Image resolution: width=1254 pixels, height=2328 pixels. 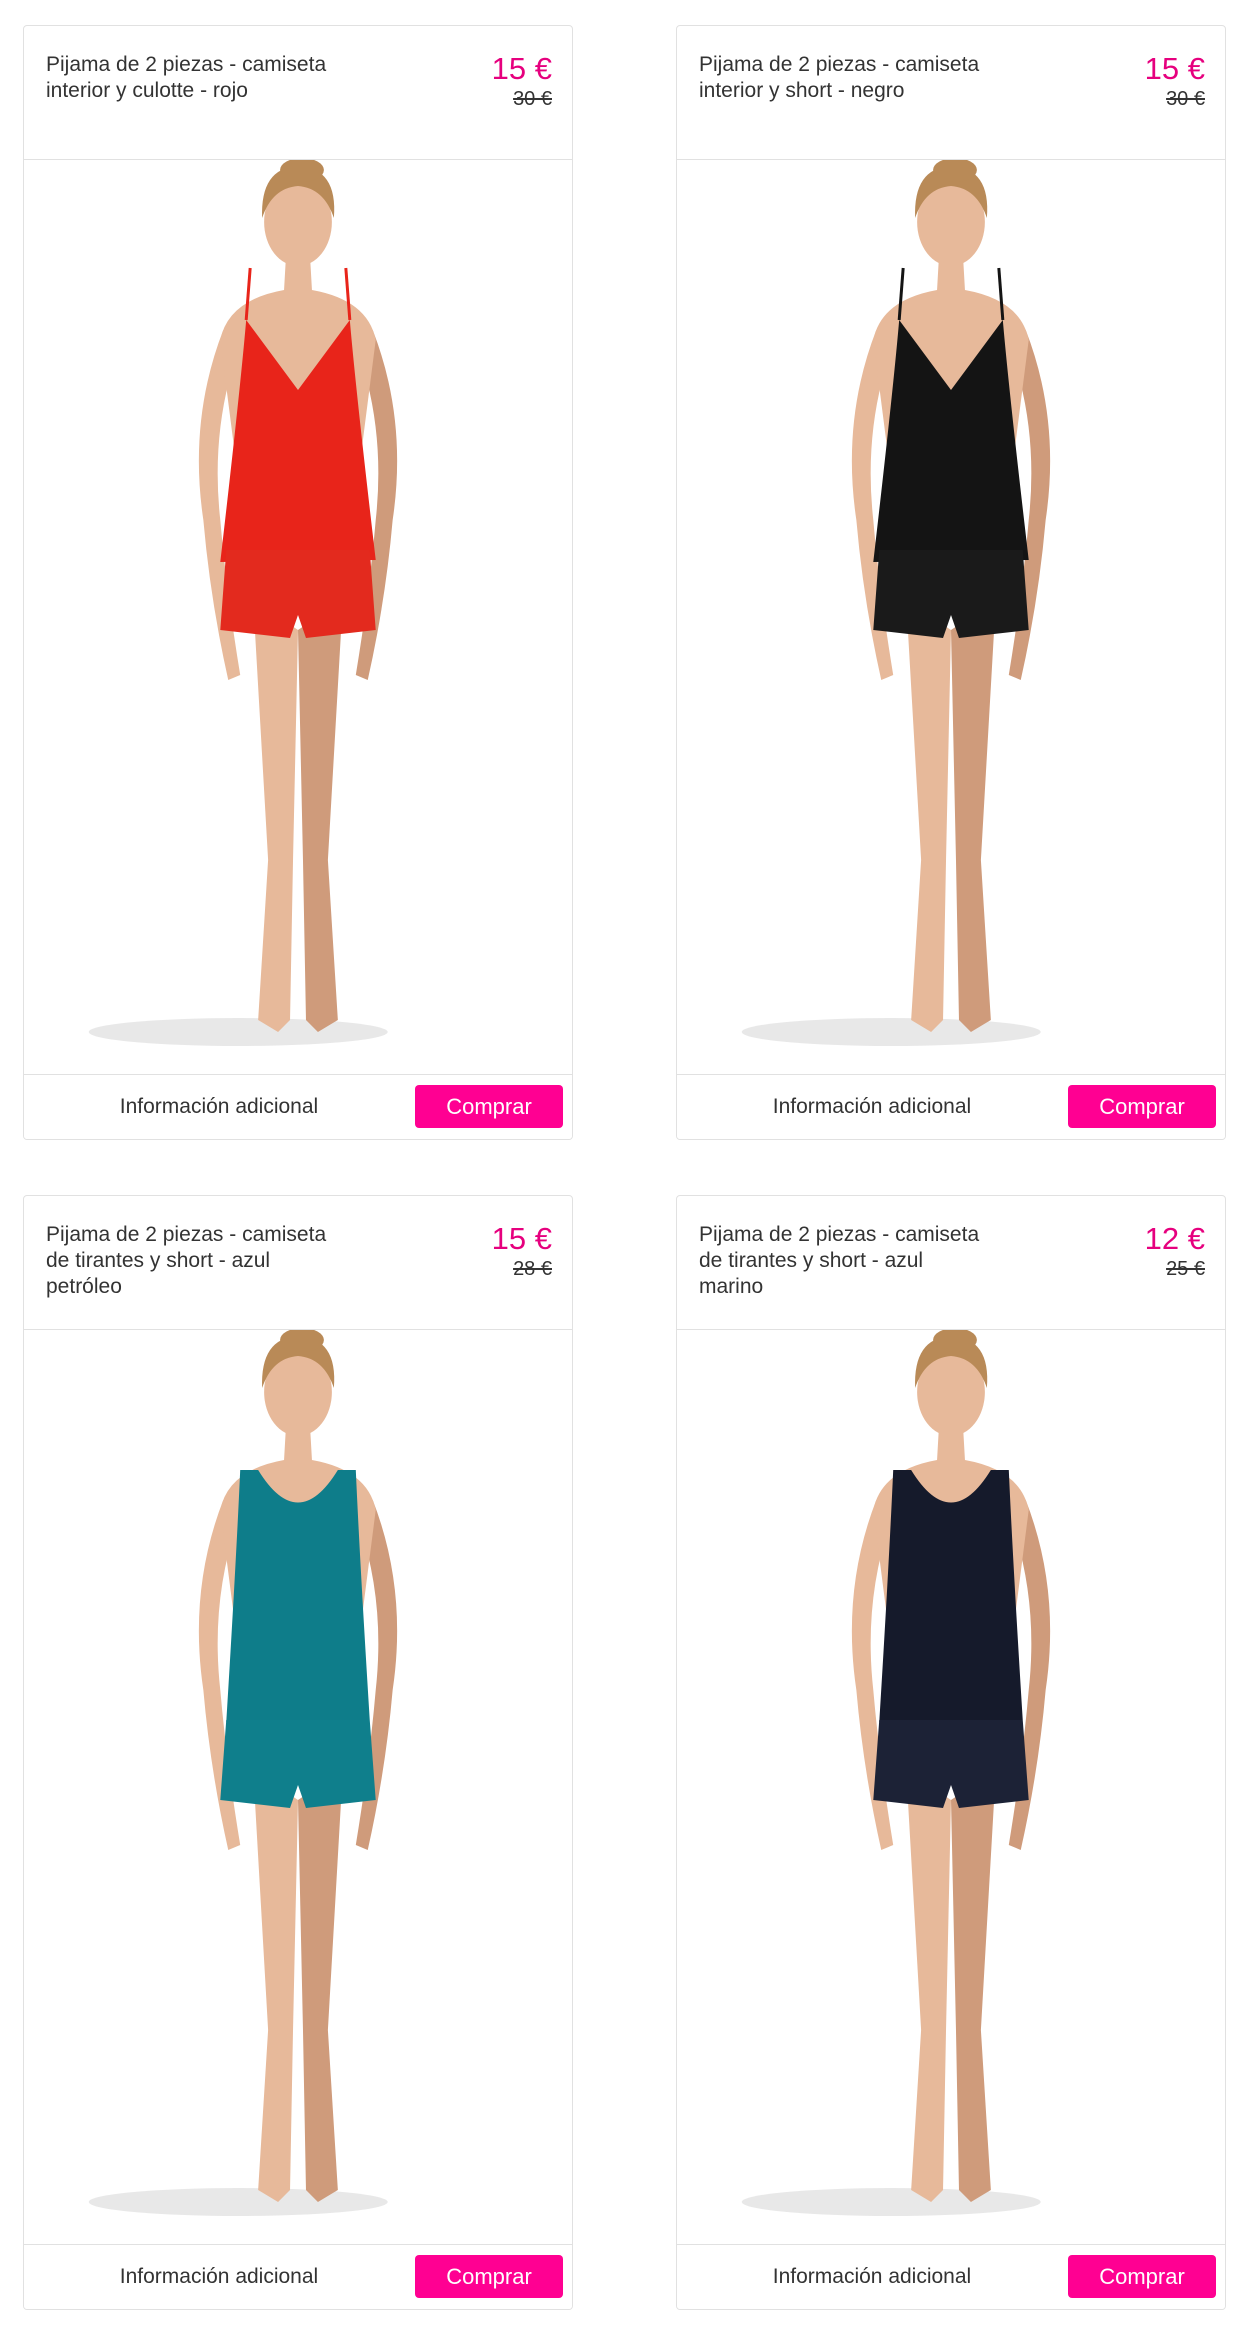 What do you see at coordinates (1174, 1238) in the screenshot?
I see `current-price: 12 €` at bounding box center [1174, 1238].